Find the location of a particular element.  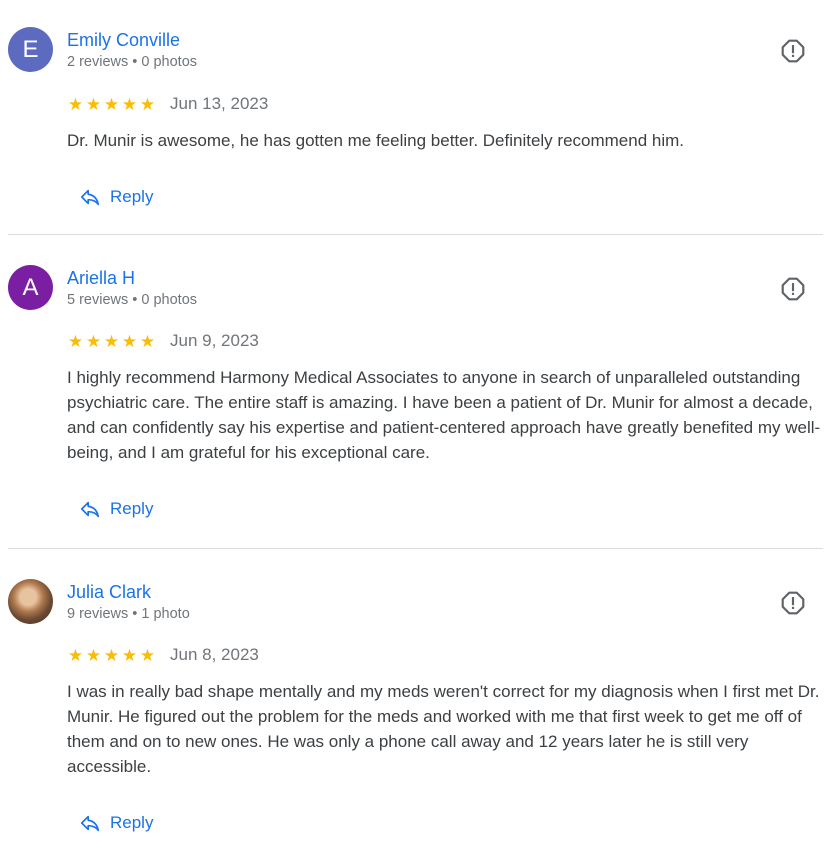

author-info: Emily Conville 2 reviews • 0 photos is located at coordinates (132, 49).